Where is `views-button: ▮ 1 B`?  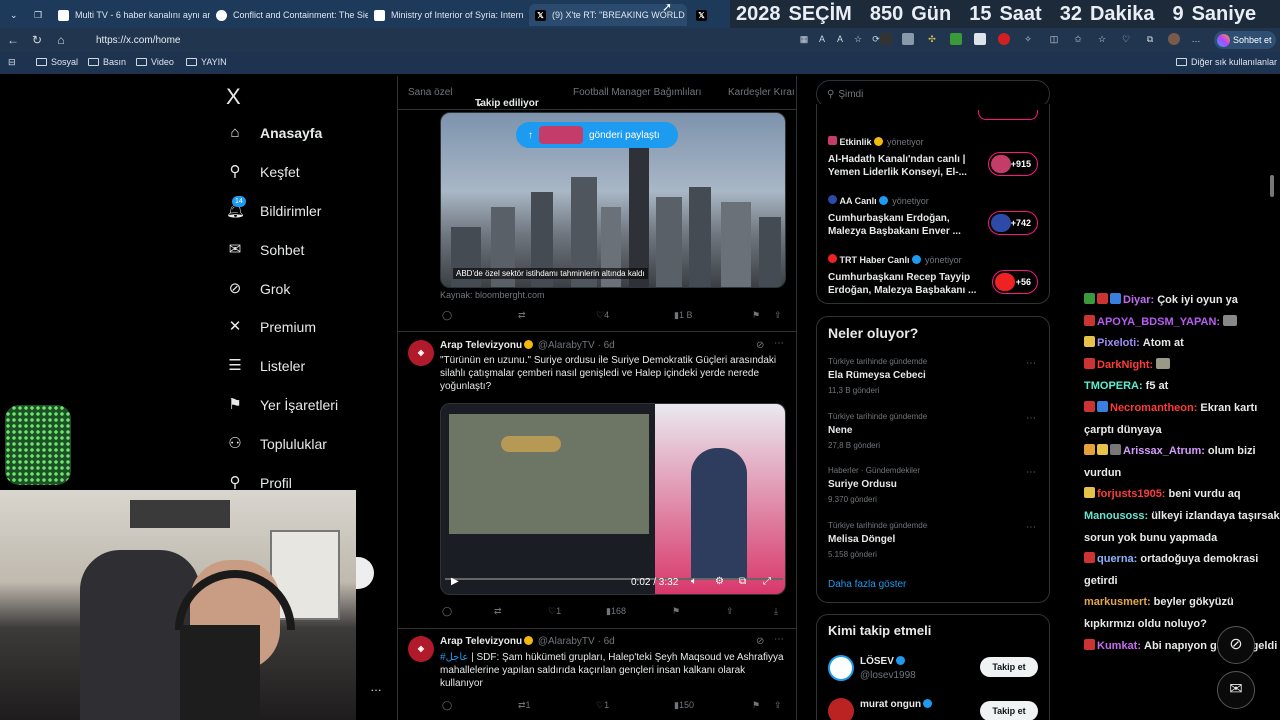
views-button: ▮ 1 B is located at coordinates (683, 315).